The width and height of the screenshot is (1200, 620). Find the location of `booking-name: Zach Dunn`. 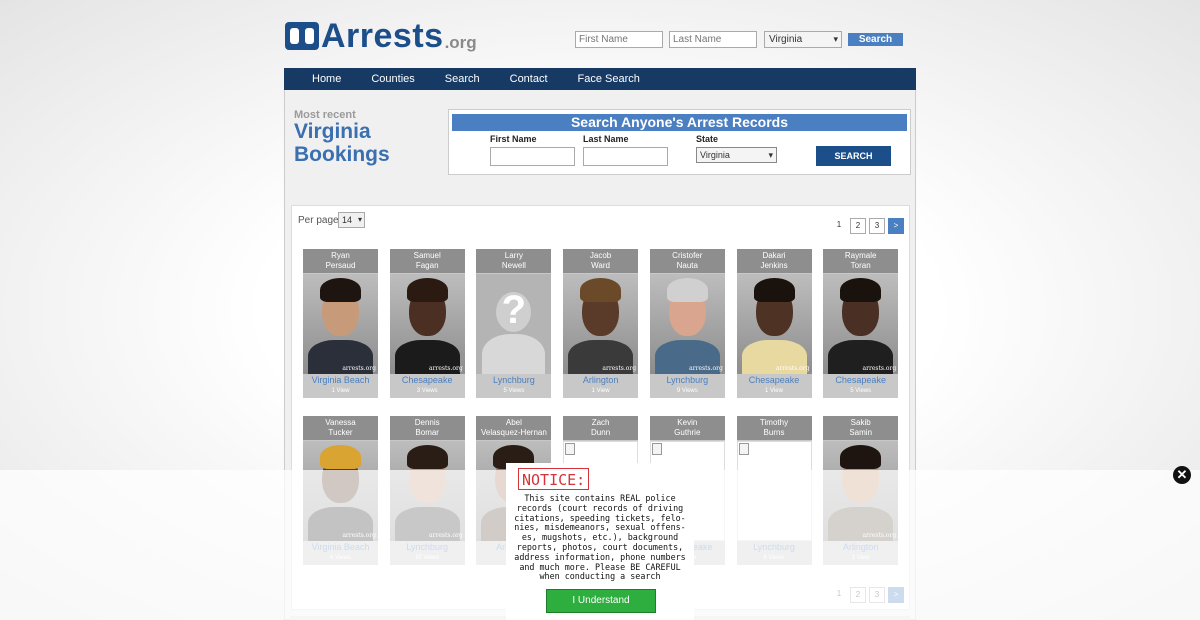

booking-name: Zach Dunn is located at coordinates (601, 428).